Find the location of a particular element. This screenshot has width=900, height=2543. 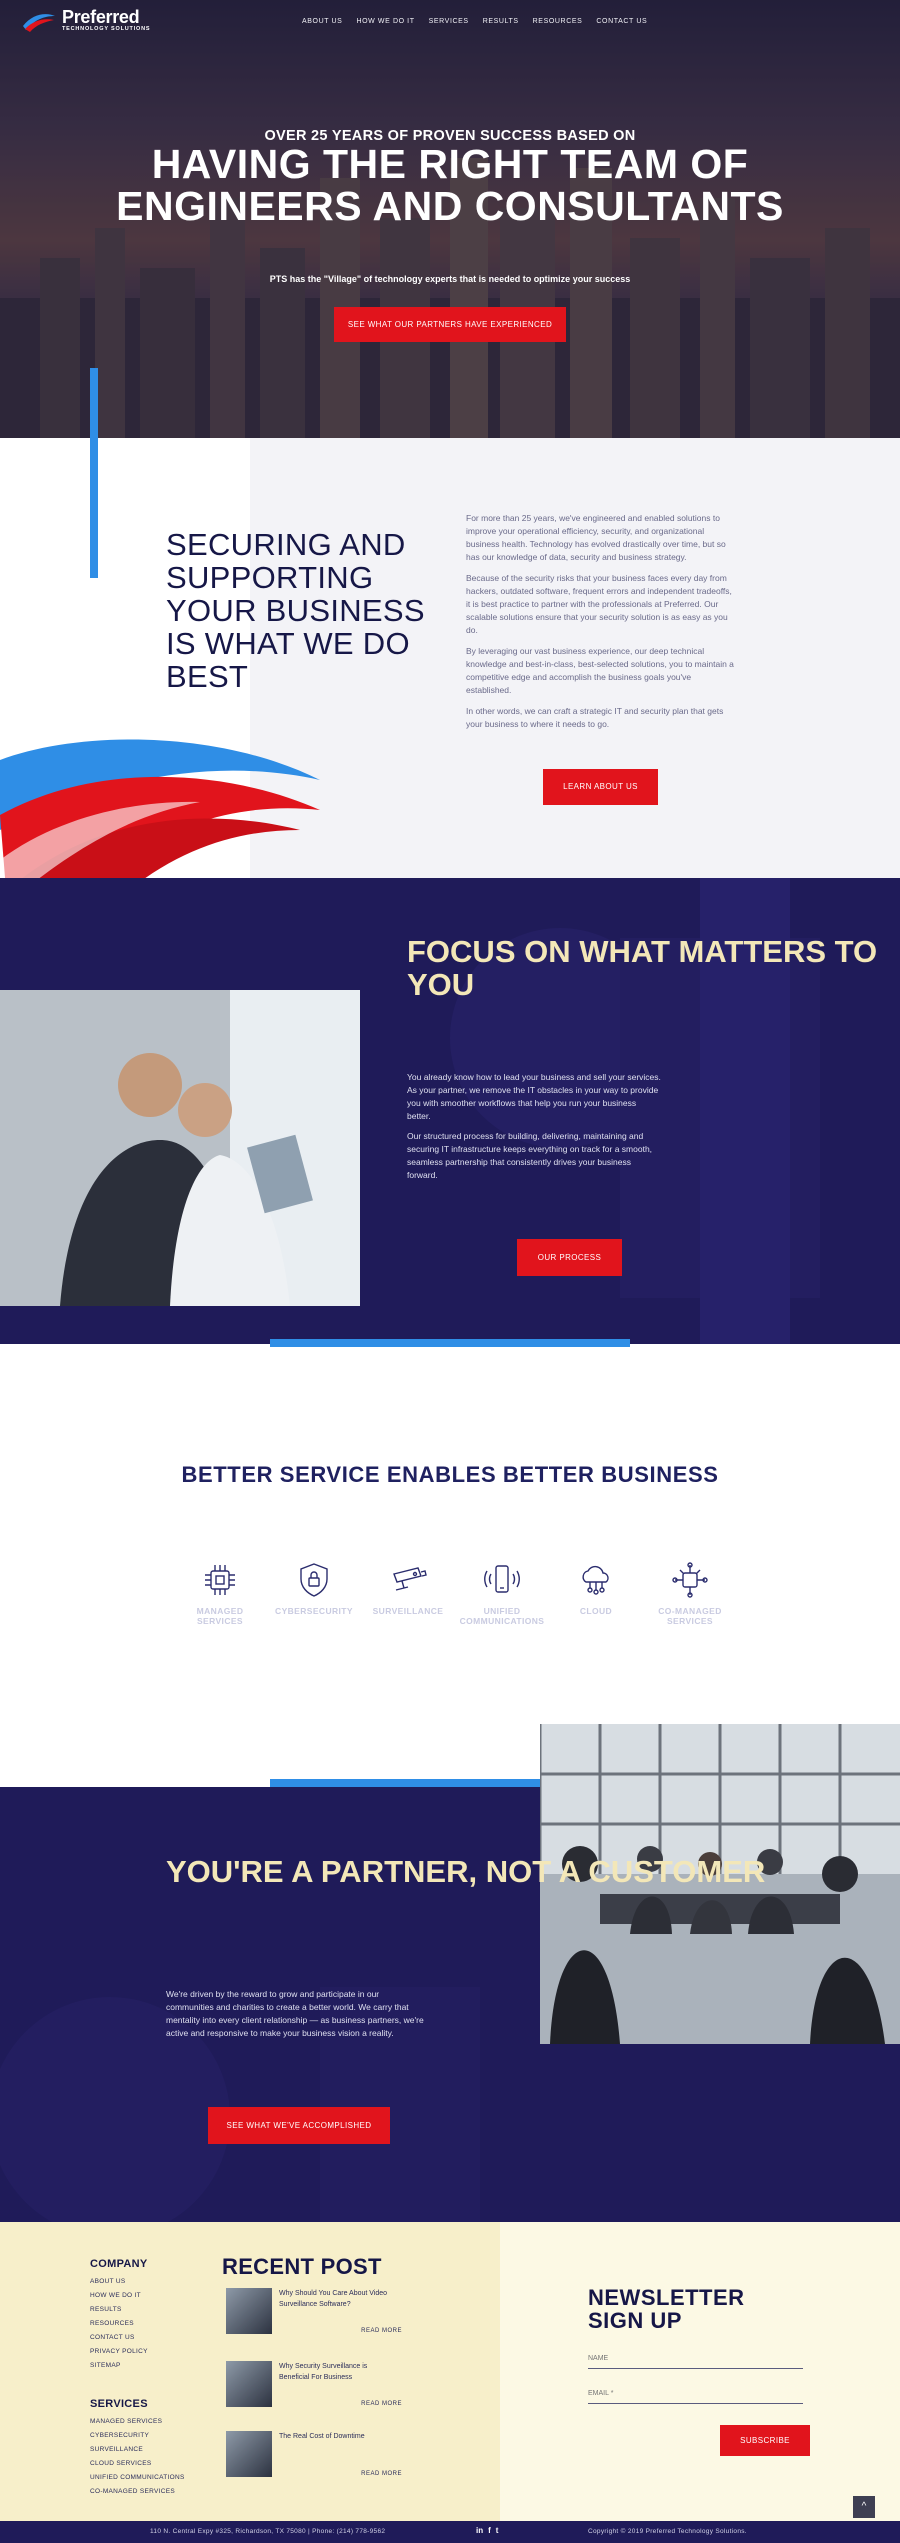

footer-link: RESOURCES is located at coordinates (119, 2324).